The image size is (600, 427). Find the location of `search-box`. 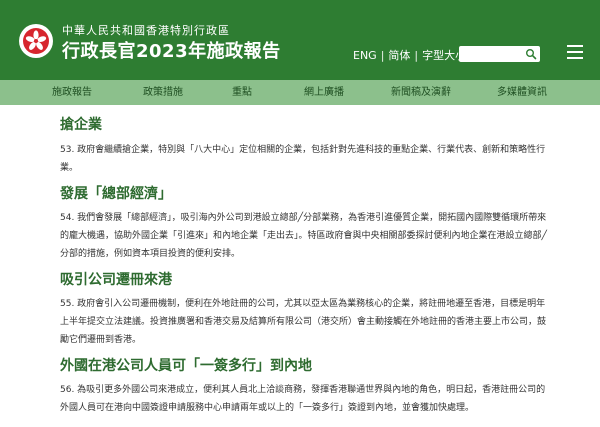

search-box is located at coordinates (499, 56).